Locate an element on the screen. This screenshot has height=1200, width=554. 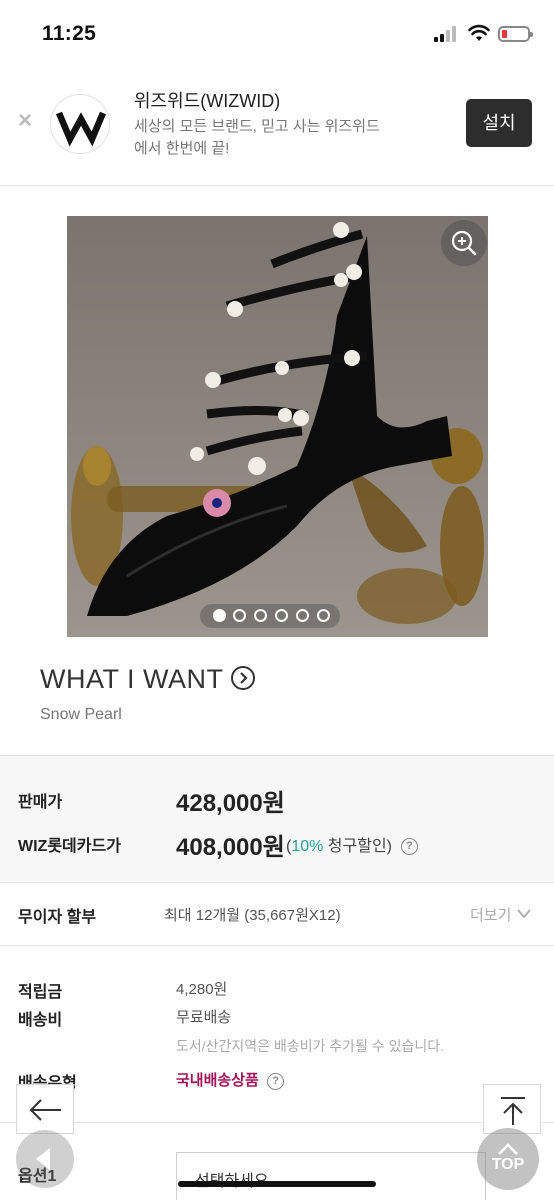
card-price-label: WIZ롯데카드가 is located at coordinates (69, 846).